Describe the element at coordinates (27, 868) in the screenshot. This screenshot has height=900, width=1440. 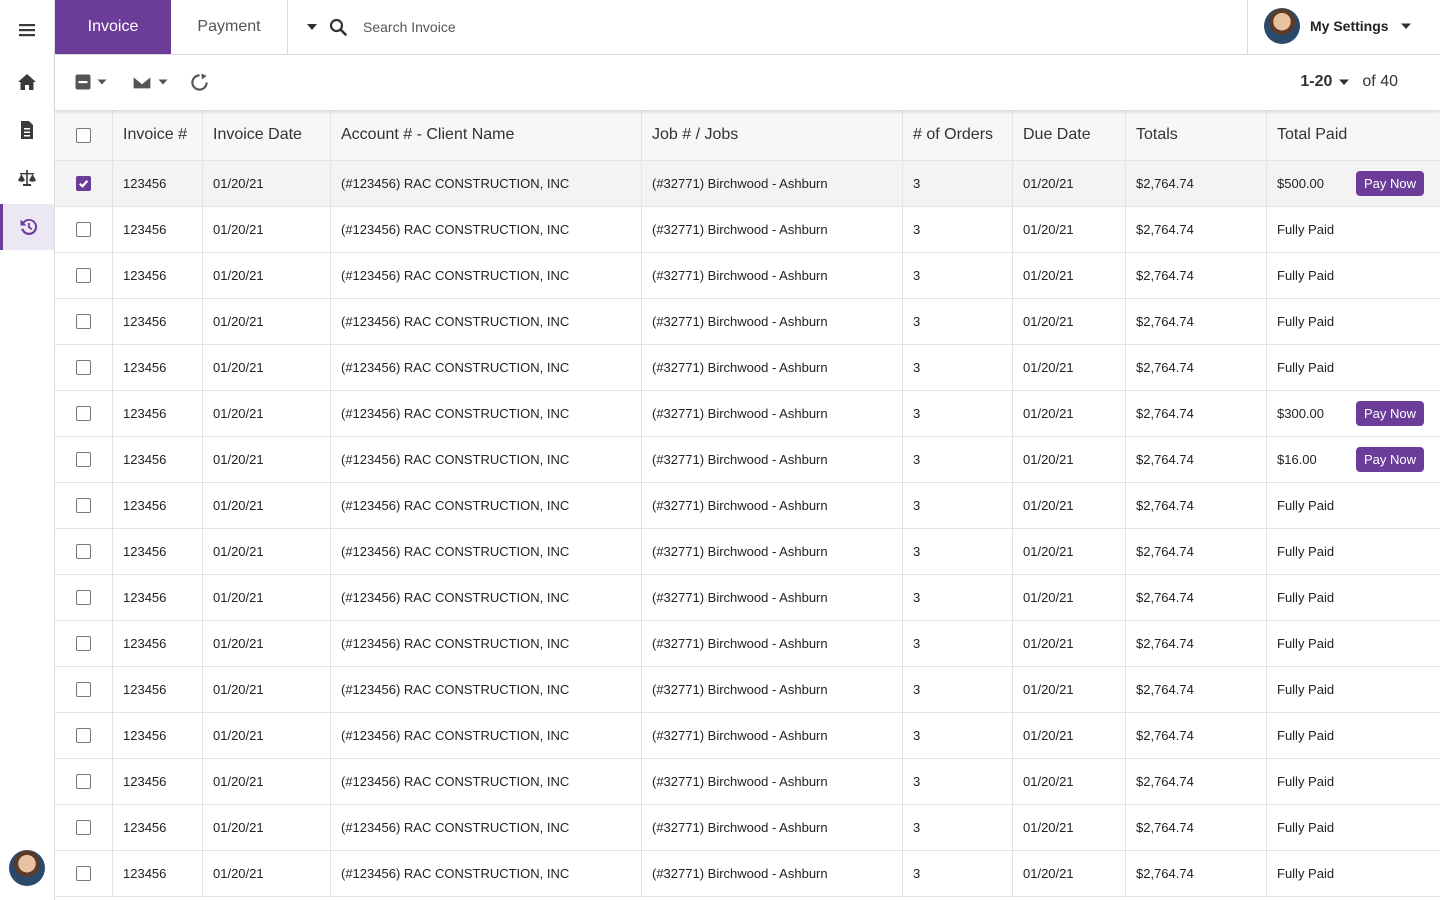
I see `user-avatar-rail` at that location.